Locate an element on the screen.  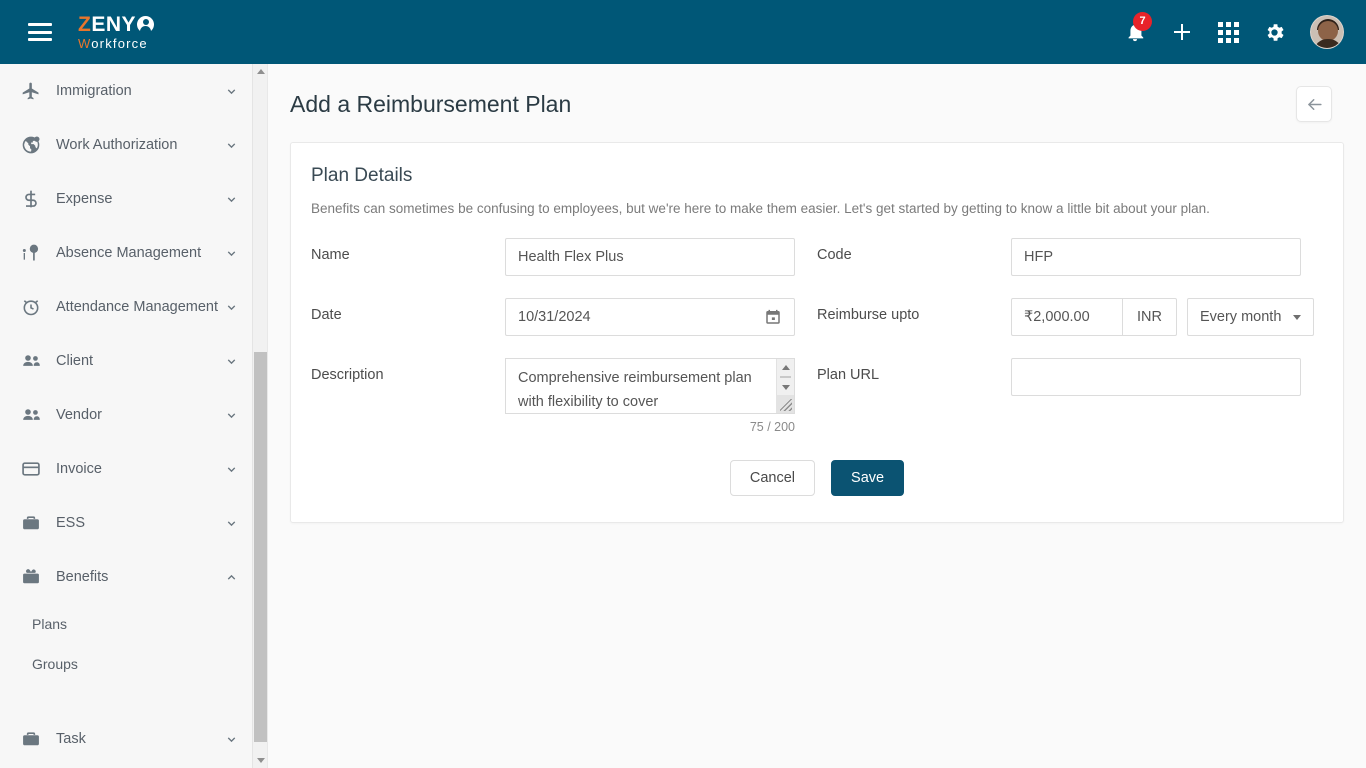
calendar-icon is located at coordinates (773, 317).